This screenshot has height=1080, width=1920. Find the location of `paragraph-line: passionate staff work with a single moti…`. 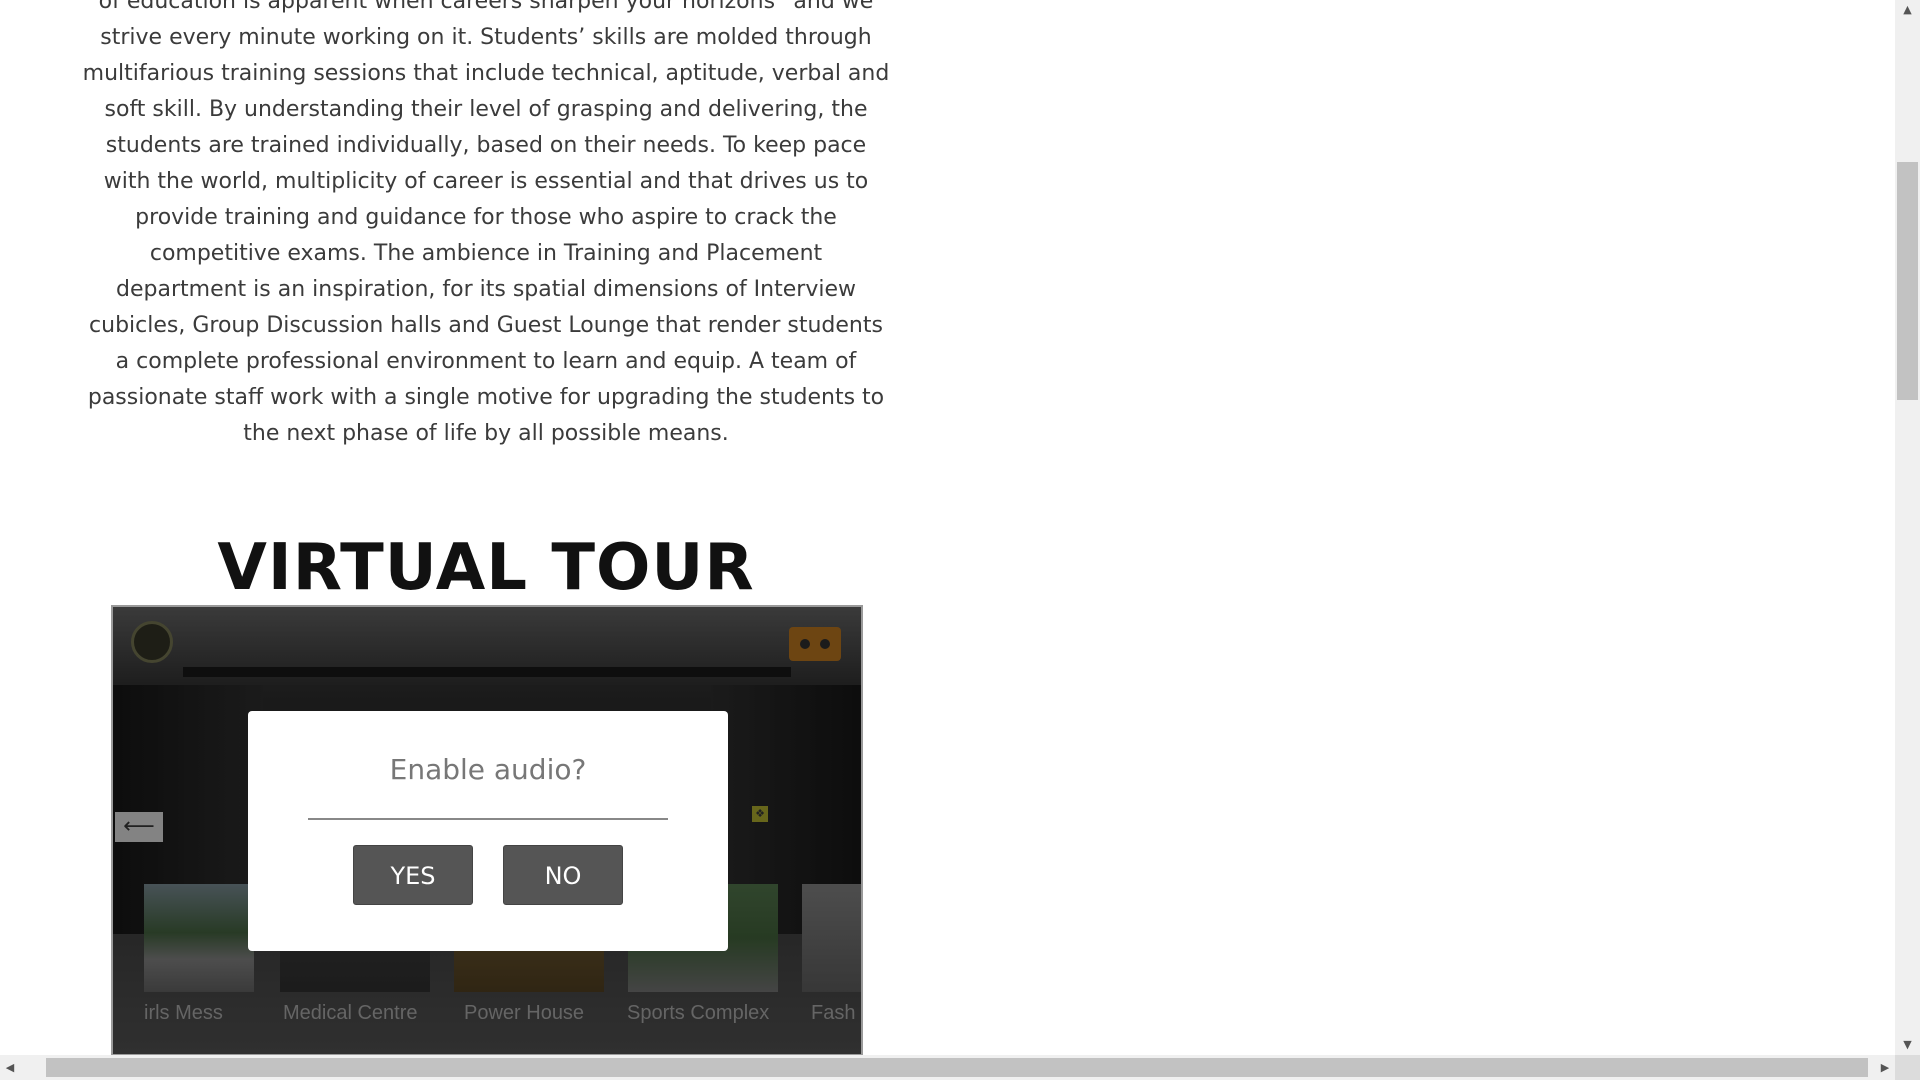

paragraph-line: passionate staff work with a single moti… is located at coordinates (486, 397).